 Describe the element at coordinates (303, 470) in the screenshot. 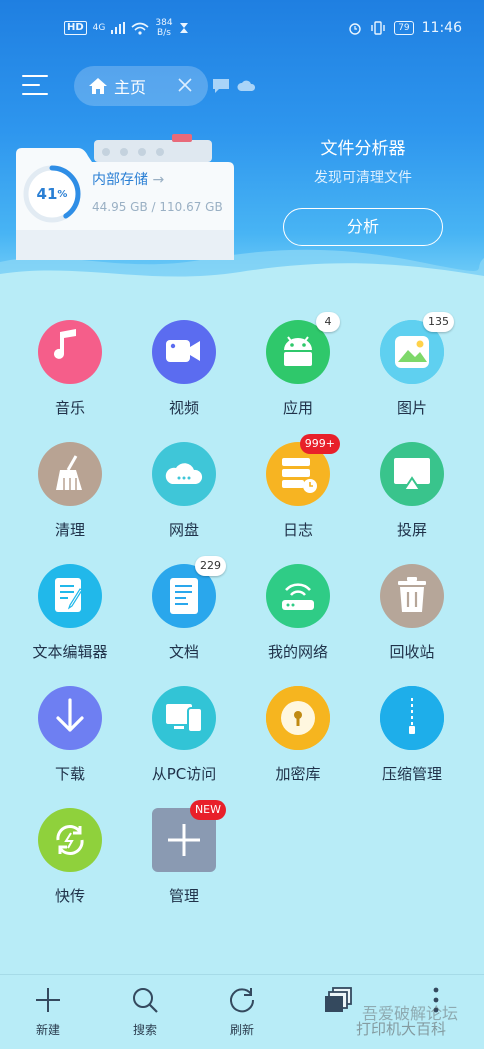

I see `log-stack-icon: 999+` at that location.